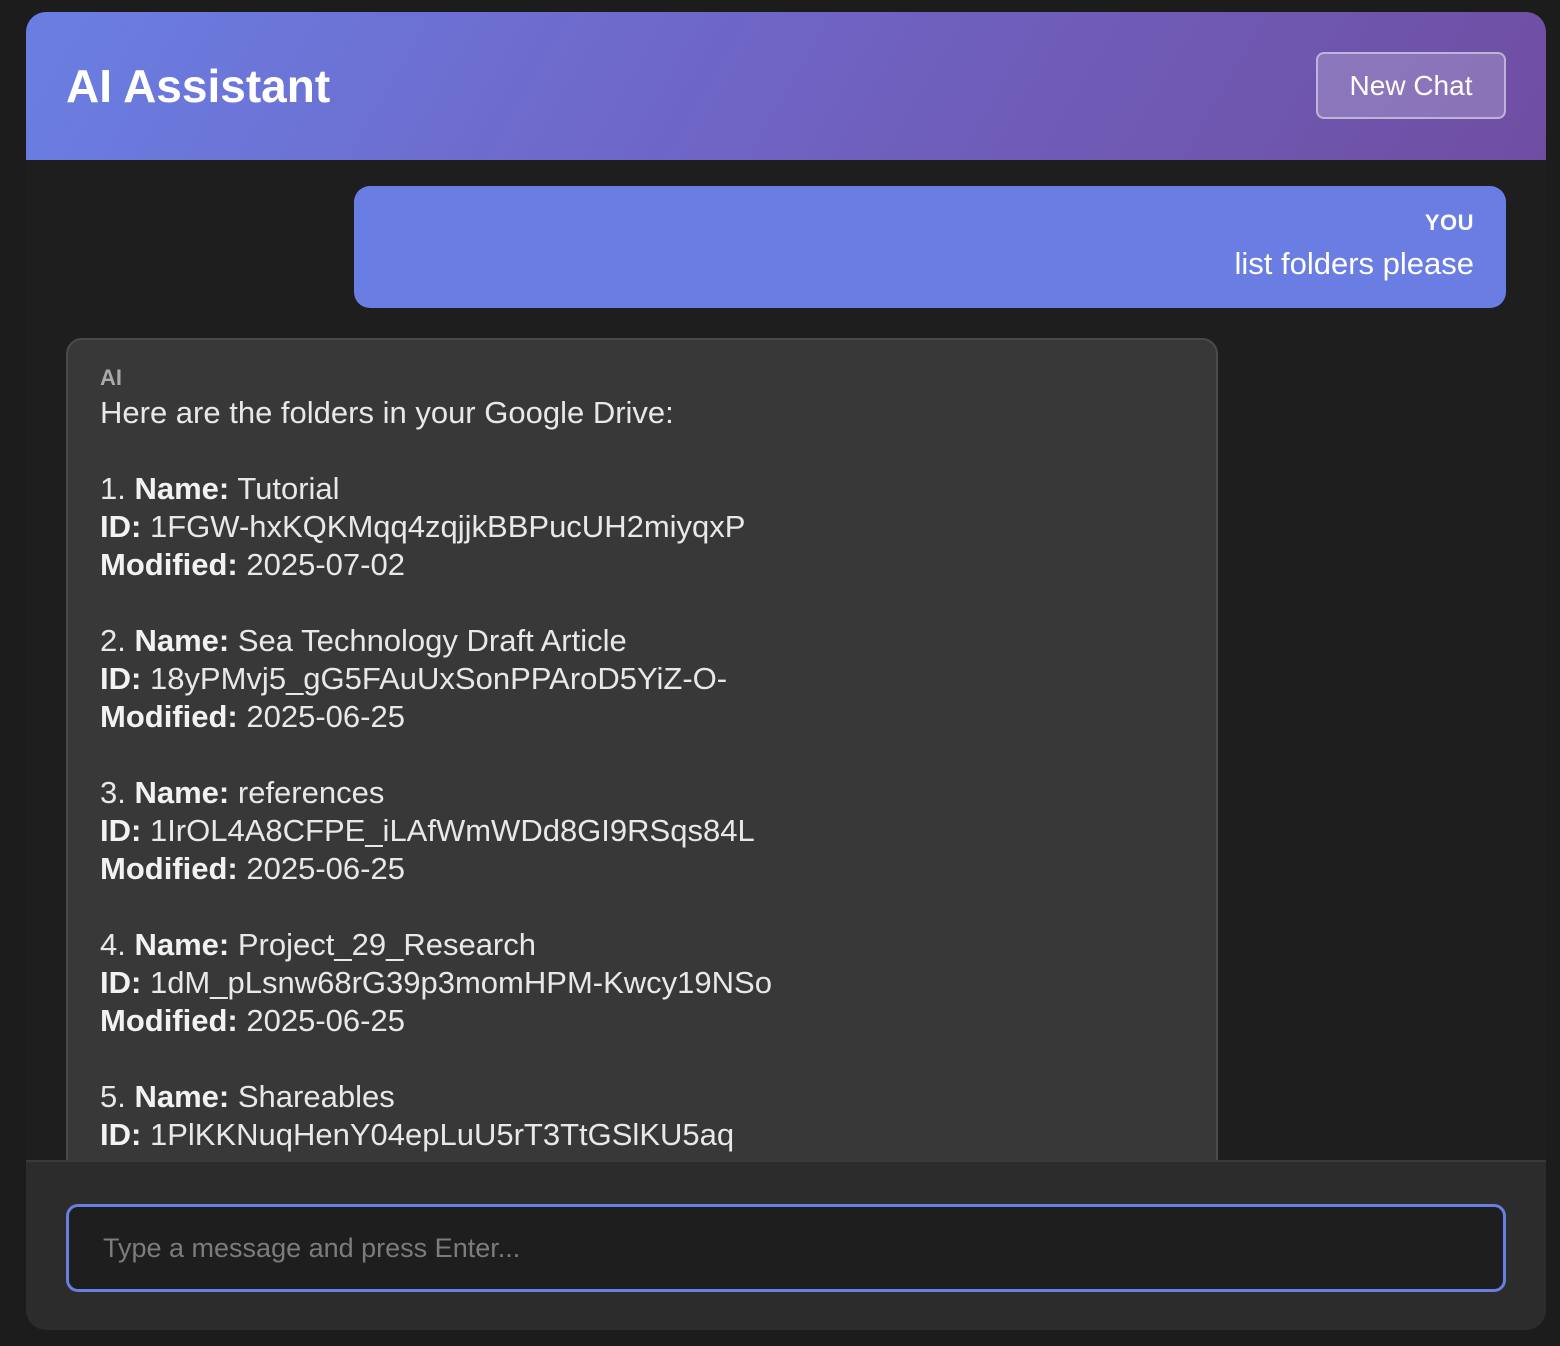 The width and height of the screenshot is (1560, 1346). Describe the element at coordinates (786, 1248) in the screenshot. I see `message-input` at that location.